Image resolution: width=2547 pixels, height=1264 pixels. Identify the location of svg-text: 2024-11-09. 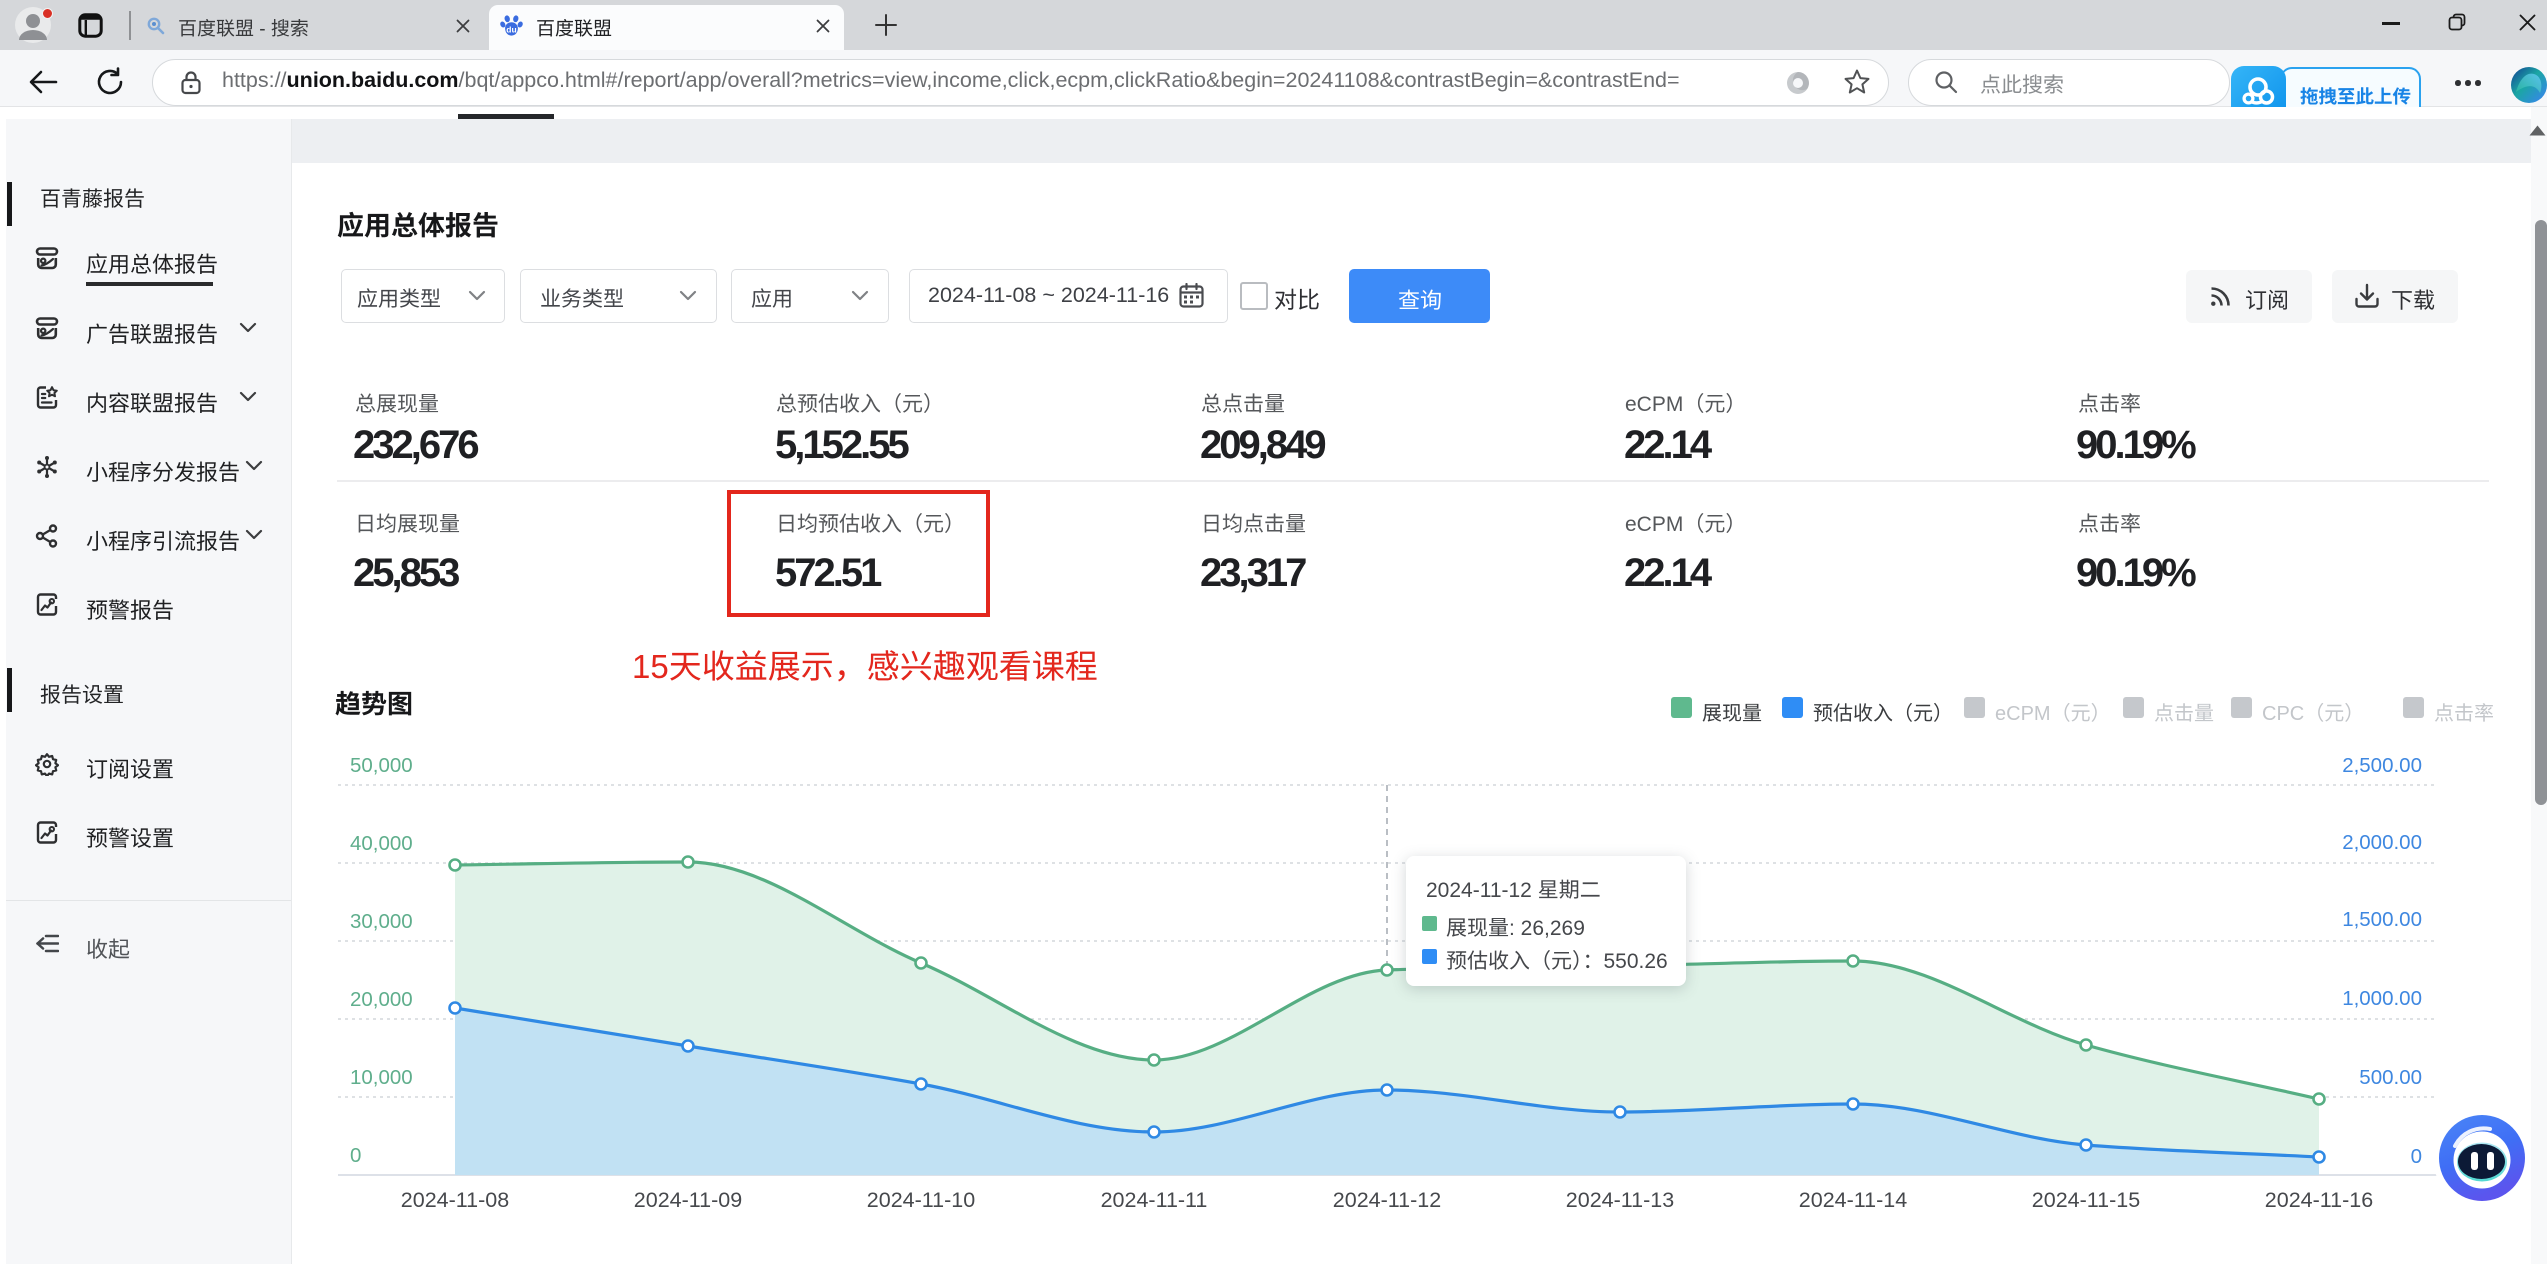
(688, 1200).